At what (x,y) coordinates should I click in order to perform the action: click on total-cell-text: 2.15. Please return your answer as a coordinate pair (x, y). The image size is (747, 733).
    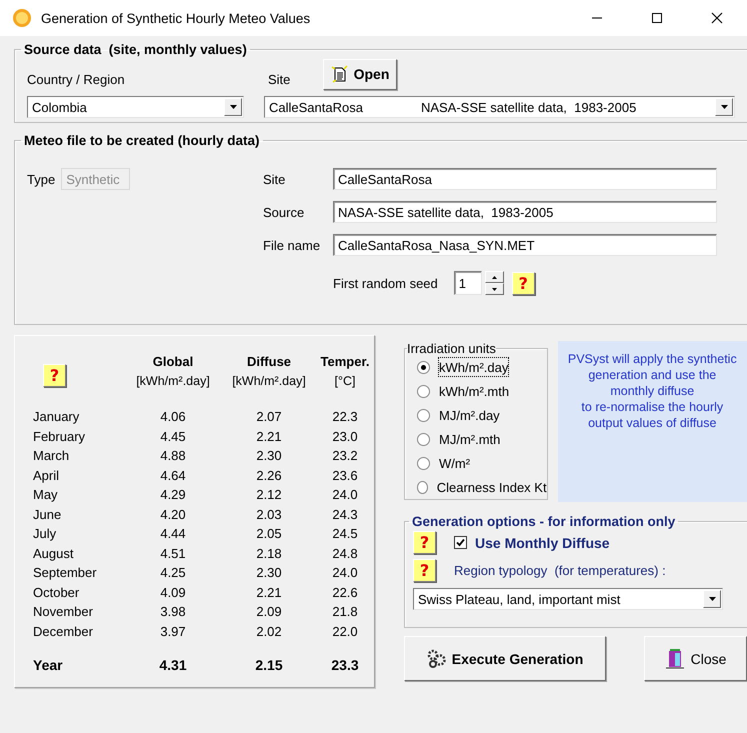
    Looking at the image, I should click on (269, 665).